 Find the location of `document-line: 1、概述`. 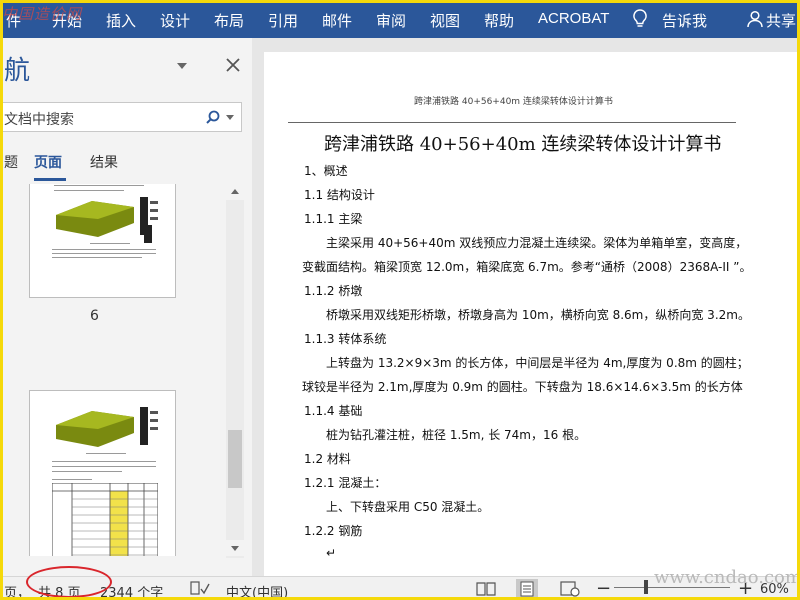

document-line: 1、概述 is located at coordinates (326, 171).